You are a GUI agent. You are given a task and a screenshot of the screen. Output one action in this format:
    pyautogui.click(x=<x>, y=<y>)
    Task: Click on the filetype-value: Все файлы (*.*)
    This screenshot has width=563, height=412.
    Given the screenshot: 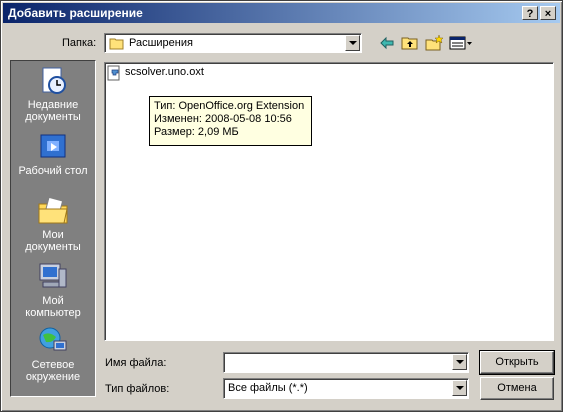 What is the action you would take?
    pyautogui.click(x=268, y=388)
    